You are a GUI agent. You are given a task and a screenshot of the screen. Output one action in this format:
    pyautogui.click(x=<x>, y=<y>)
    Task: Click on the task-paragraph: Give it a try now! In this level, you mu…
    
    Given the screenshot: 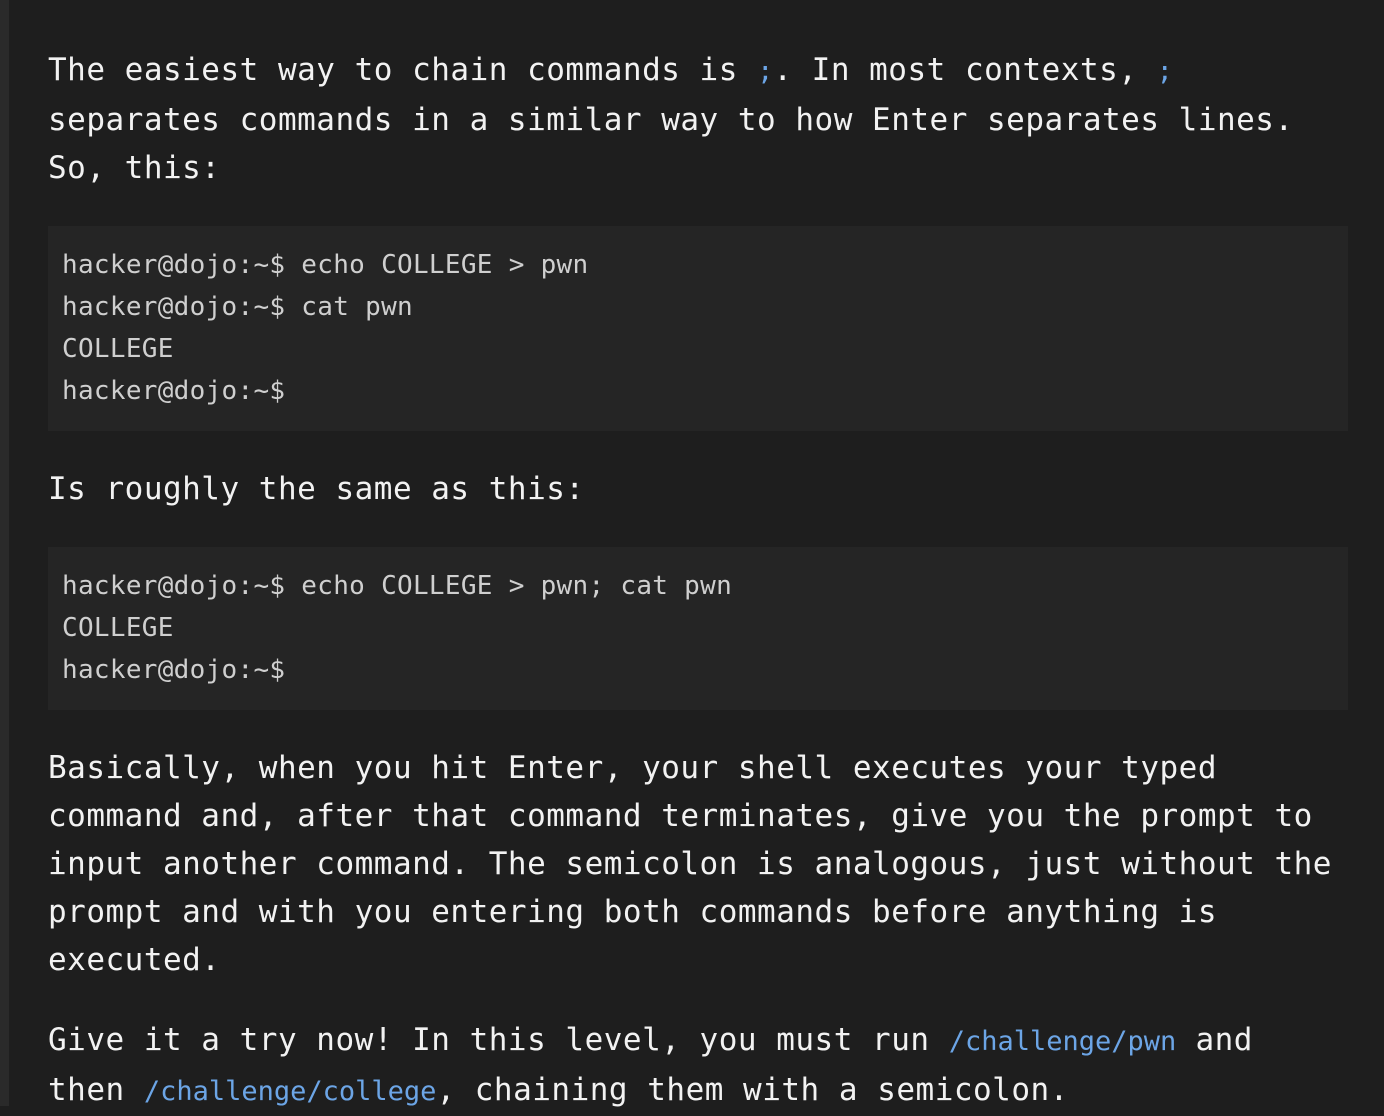 What is the action you would take?
    pyautogui.click(x=698, y=1066)
    